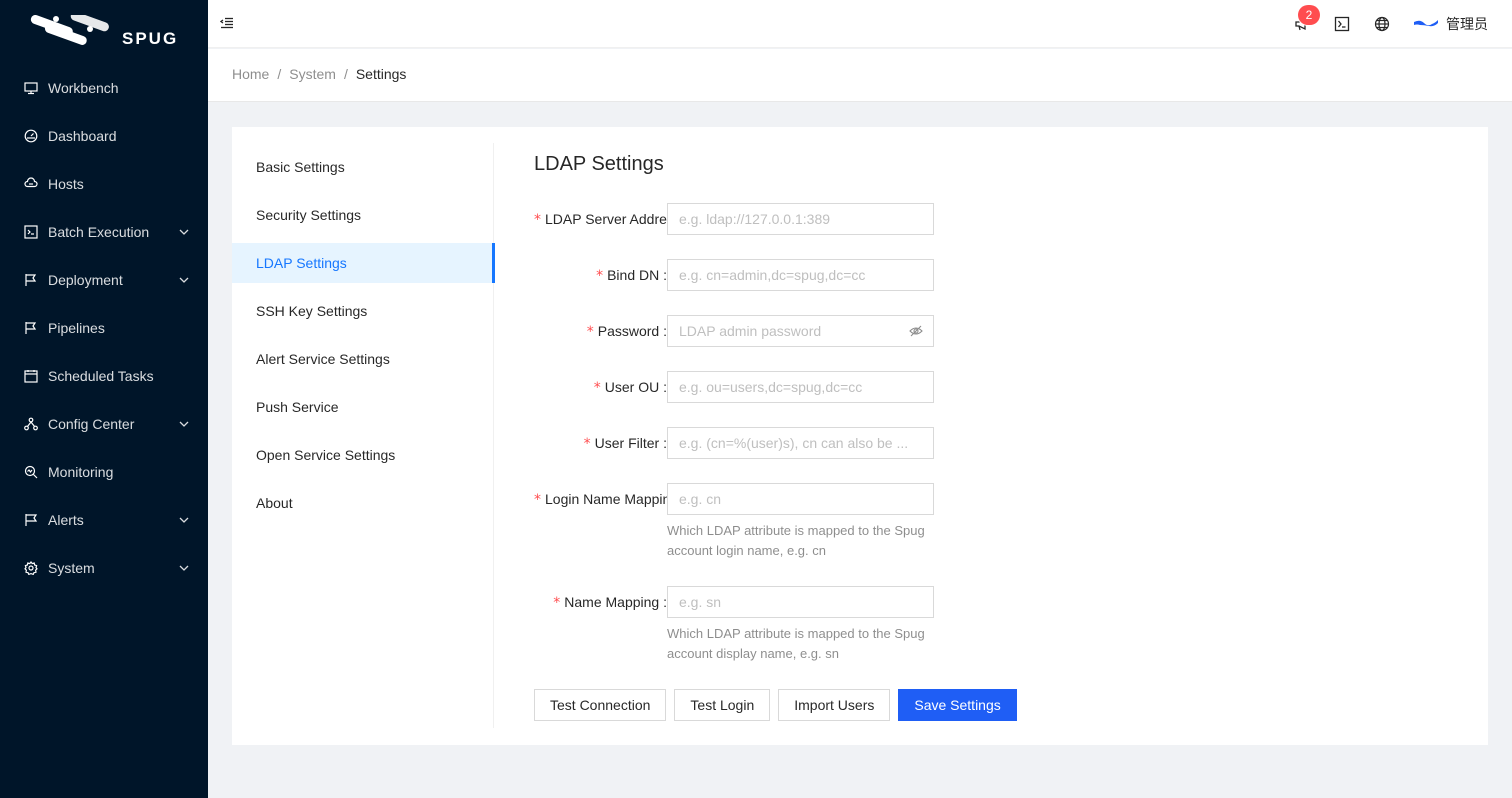 This screenshot has width=1512, height=798. What do you see at coordinates (600, 705) in the screenshot?
I see `test-connection-button: Test Connection` at bounding box center [600, 705].